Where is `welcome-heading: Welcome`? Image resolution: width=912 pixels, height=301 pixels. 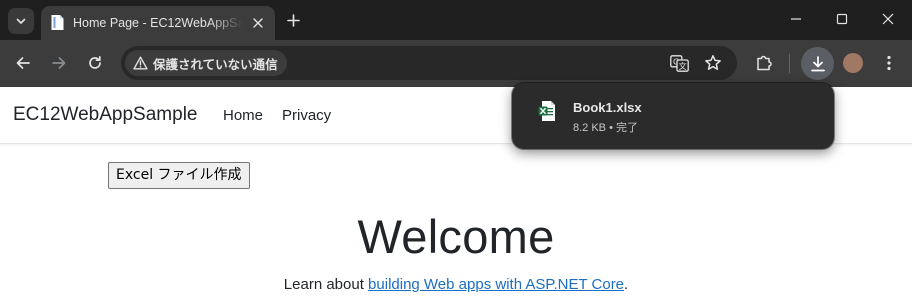
welcome-heading: Welcome is located at coordinates (456, 236).